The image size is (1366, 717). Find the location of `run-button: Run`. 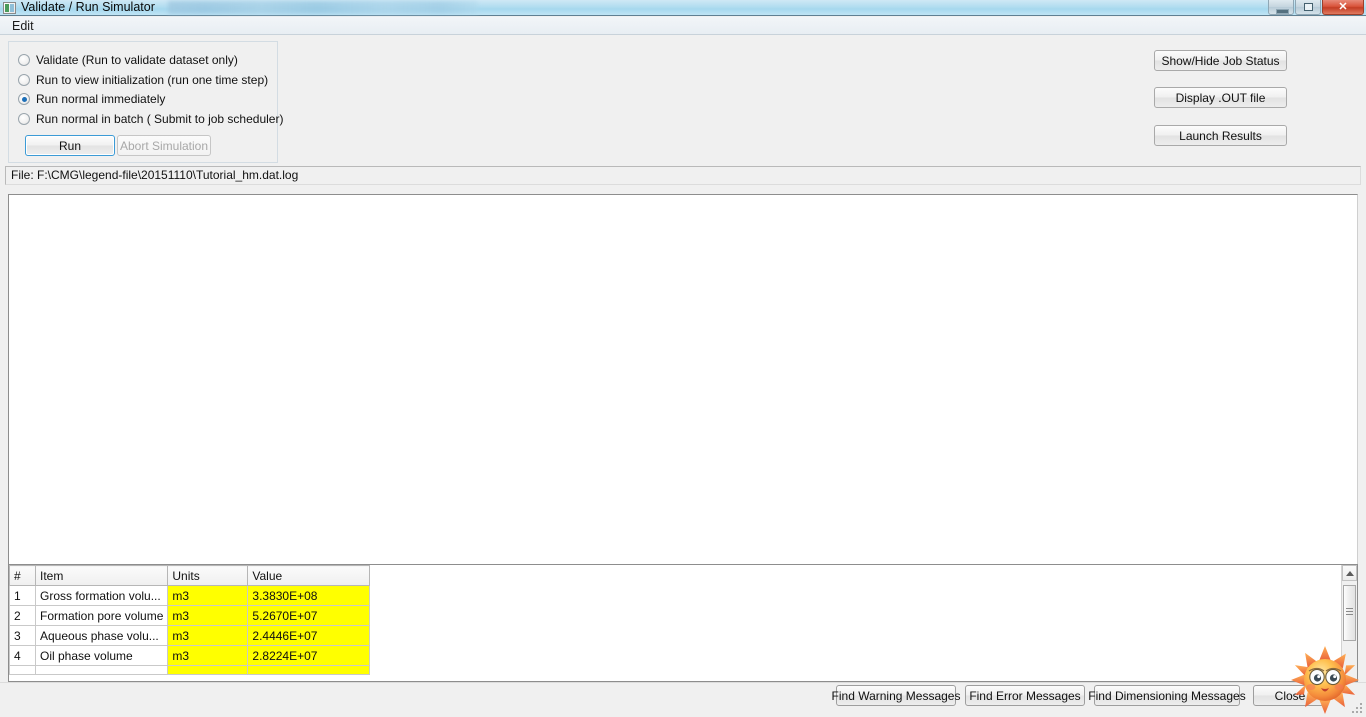

run-button: Run is located at coordinates (70, 145).